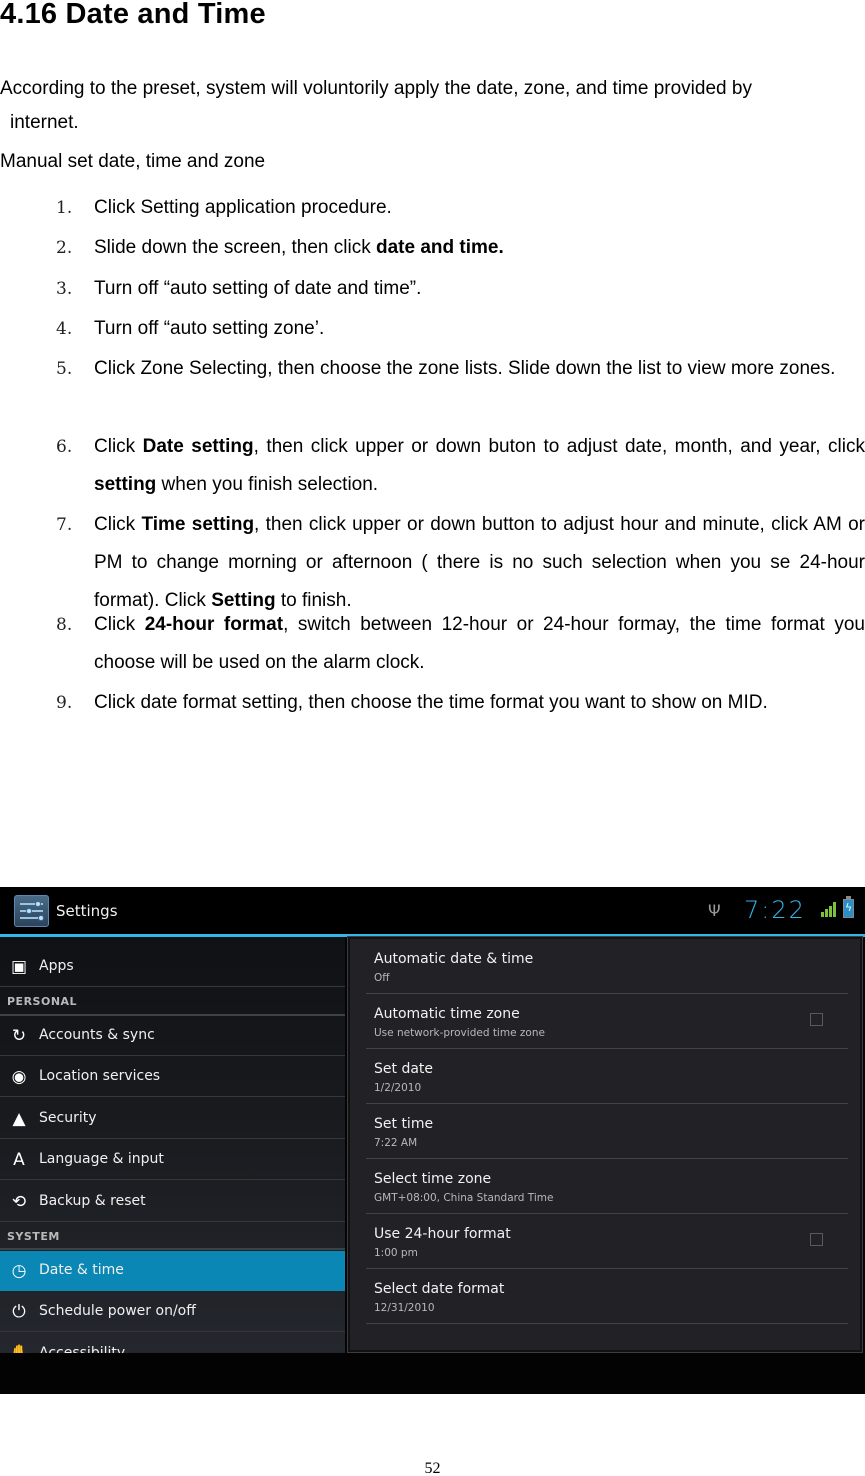 Image resolution: width=865 pixels, height=1476 pixels. What do you see at coordinates (459, 1033) in the screenshot?
I see `setting-summary: Use network-provided time zone` at bounding box center [459, 1033].